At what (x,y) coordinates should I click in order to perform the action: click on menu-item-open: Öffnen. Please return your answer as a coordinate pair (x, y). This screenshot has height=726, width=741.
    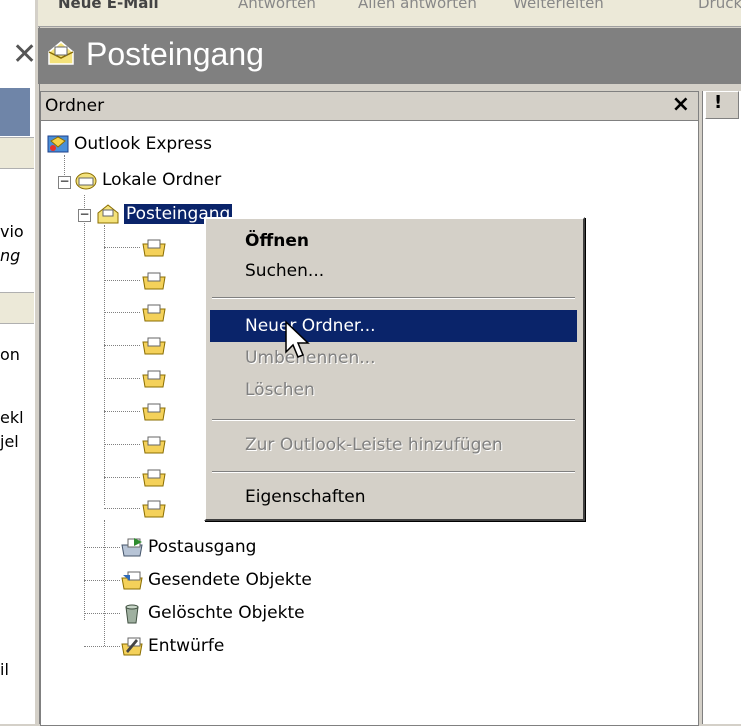
    Looking at the image, I should click on (393, 241).